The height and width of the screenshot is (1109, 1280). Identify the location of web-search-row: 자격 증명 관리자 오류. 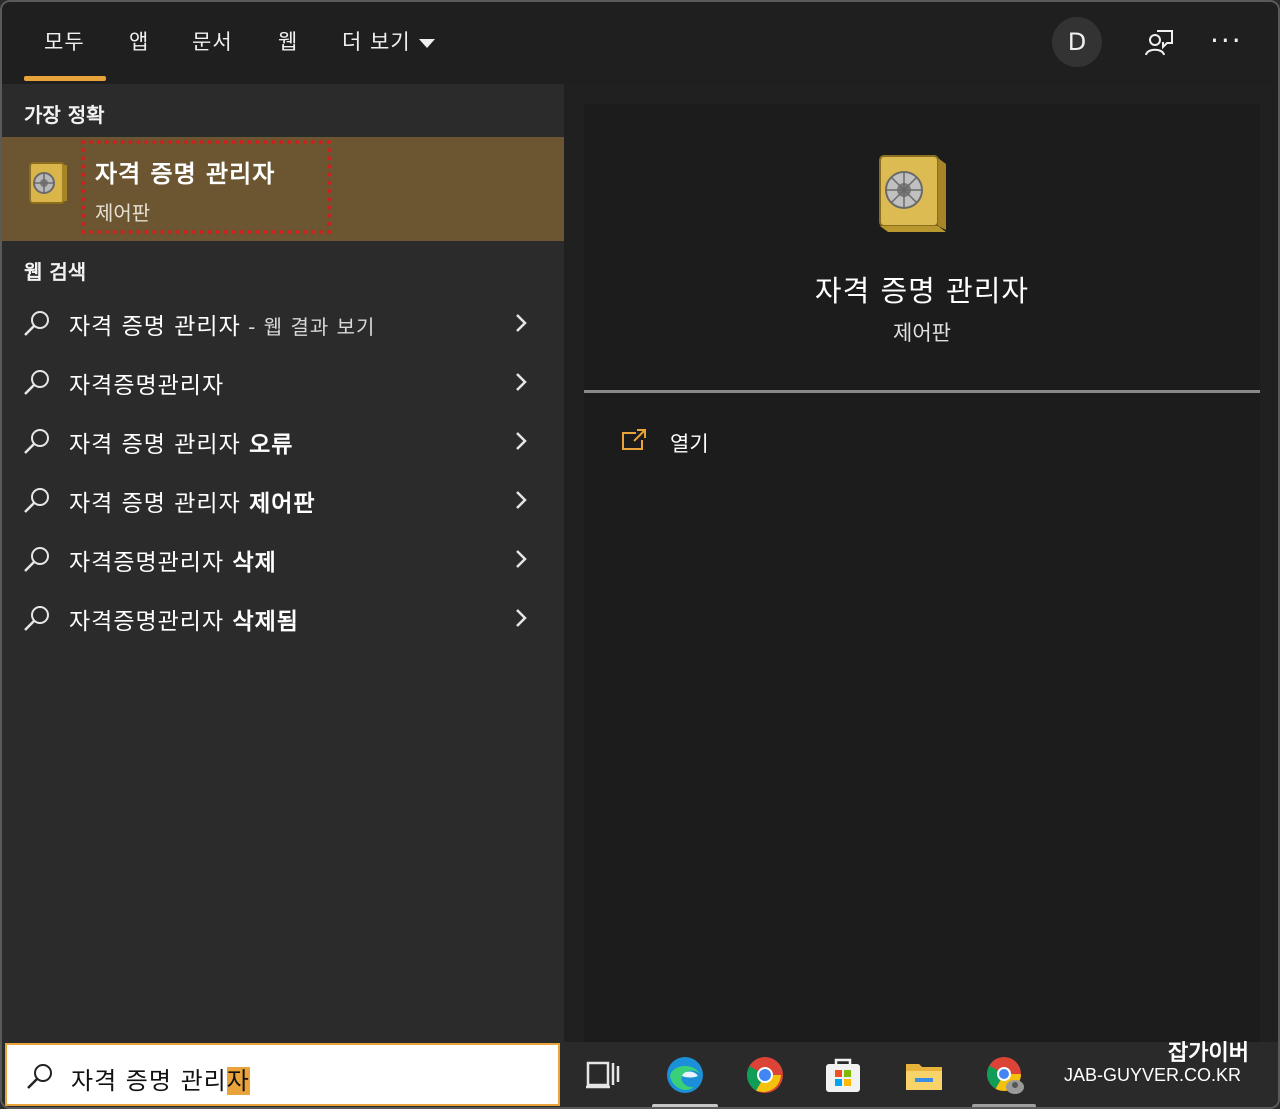
(283, 440).